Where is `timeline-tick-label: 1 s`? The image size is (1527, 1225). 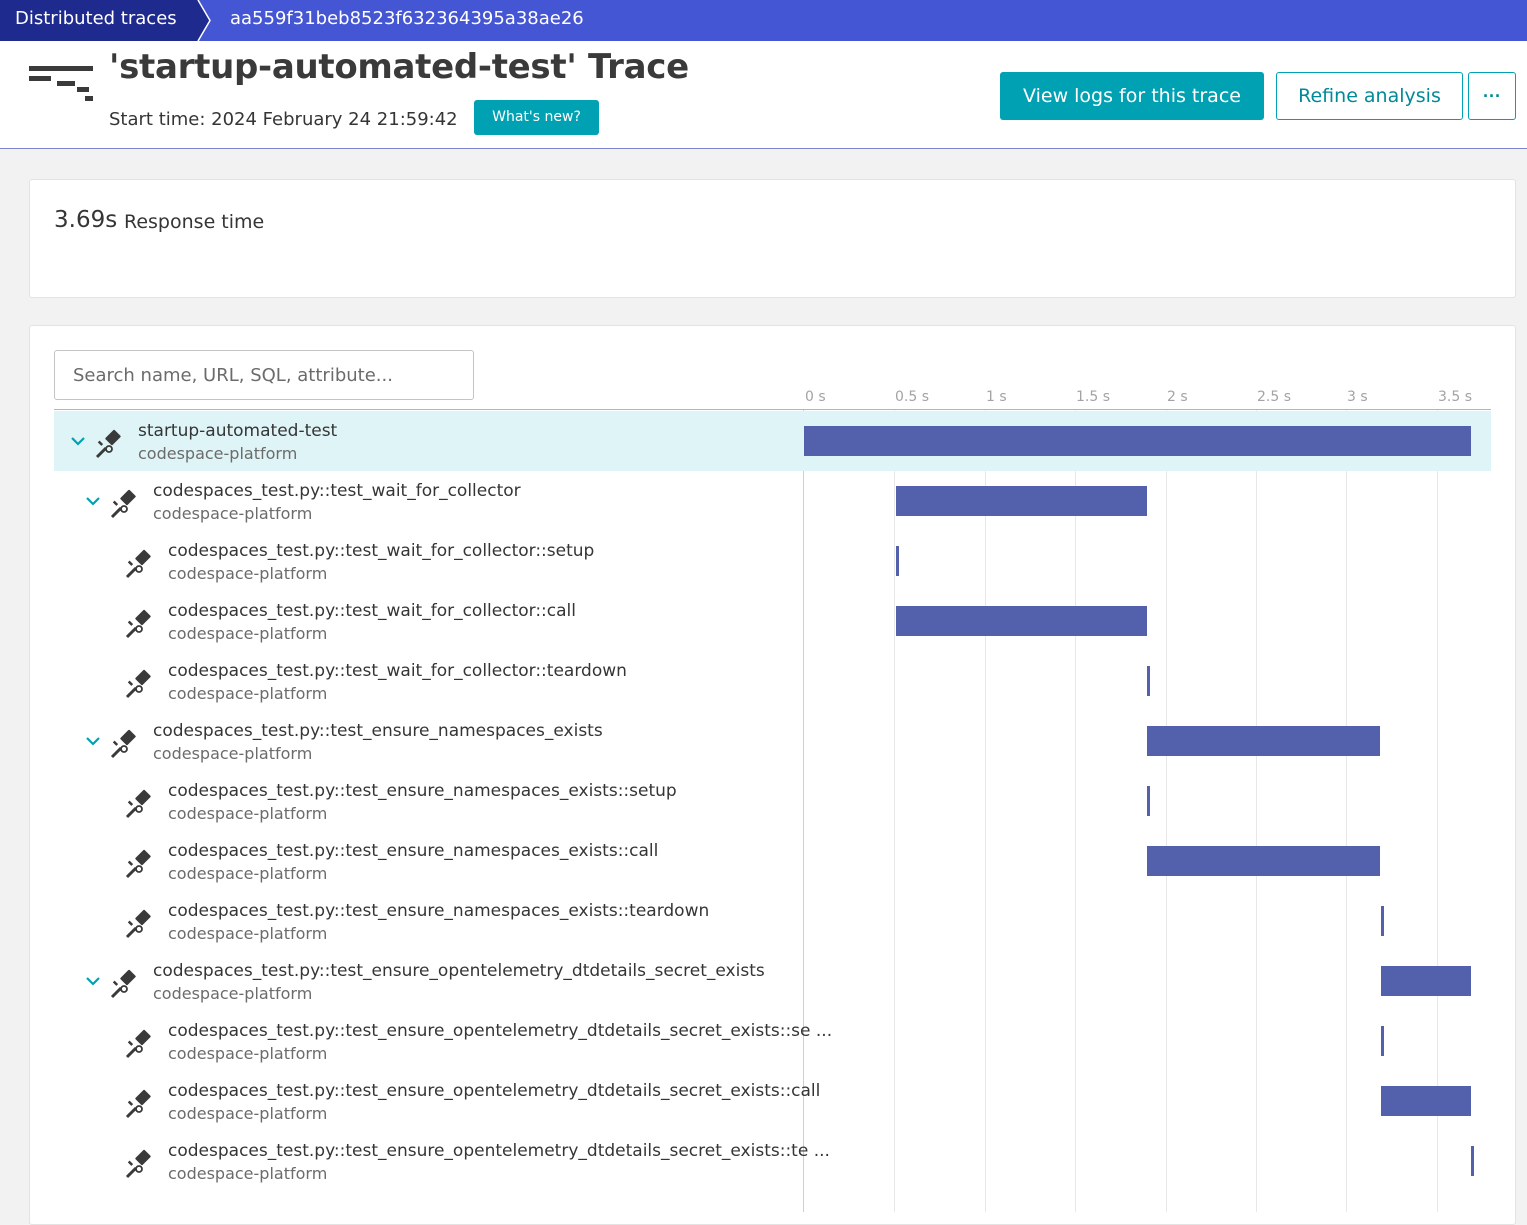
timeline-tick-label: 1 s is located at coordinates (996, 397).